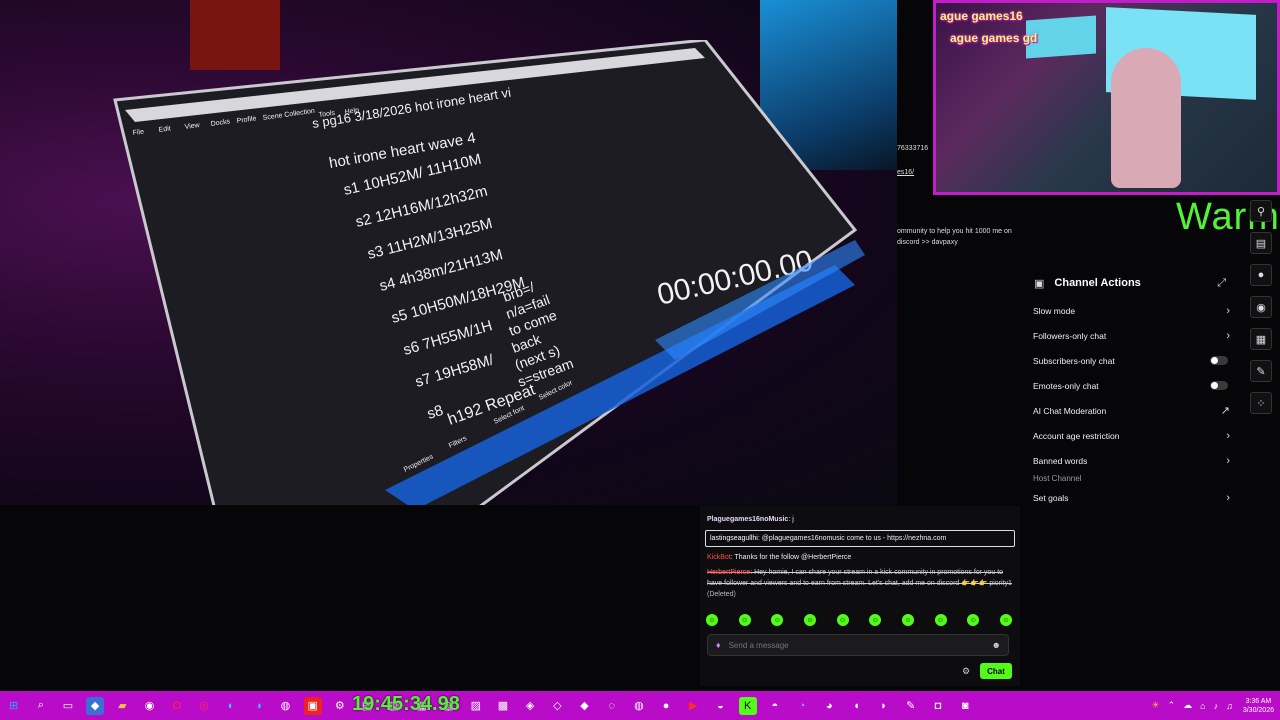 The height and width of the screenshot is (720, 1280). I want to click on chevron-up-icon: ⌃, so click(1172, 705).